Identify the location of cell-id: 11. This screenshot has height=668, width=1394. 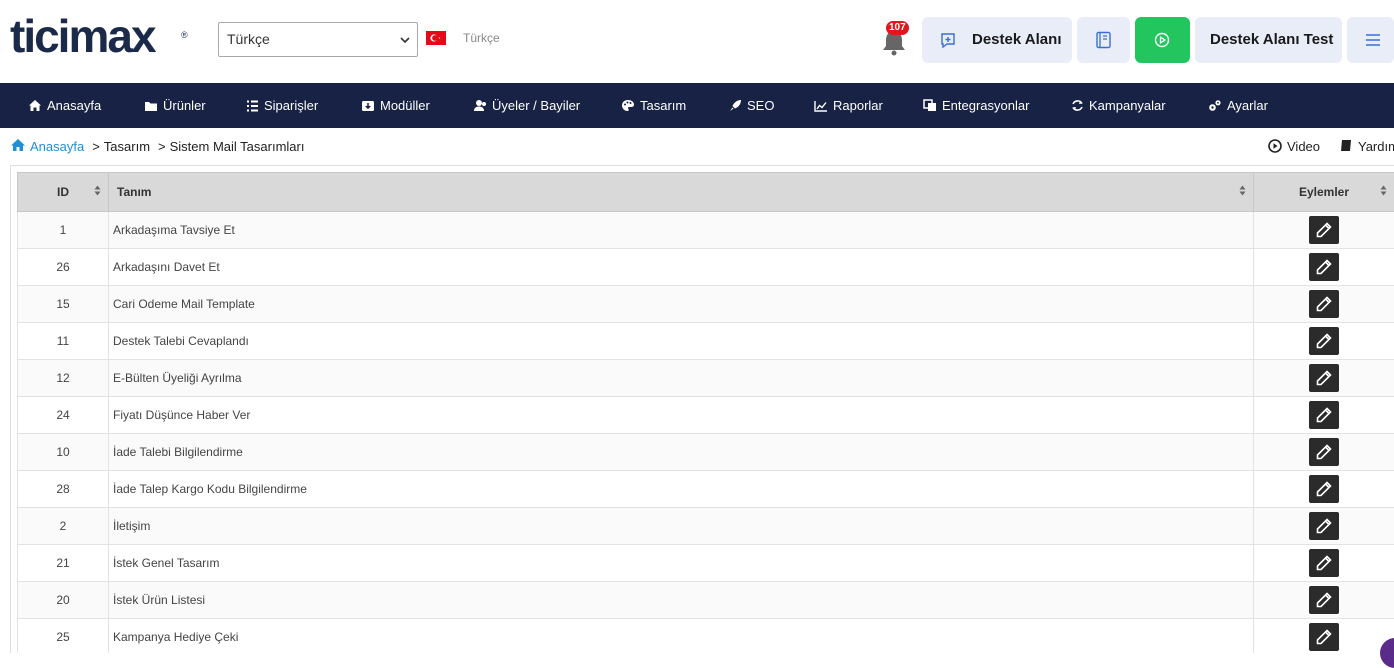
(63, 341).